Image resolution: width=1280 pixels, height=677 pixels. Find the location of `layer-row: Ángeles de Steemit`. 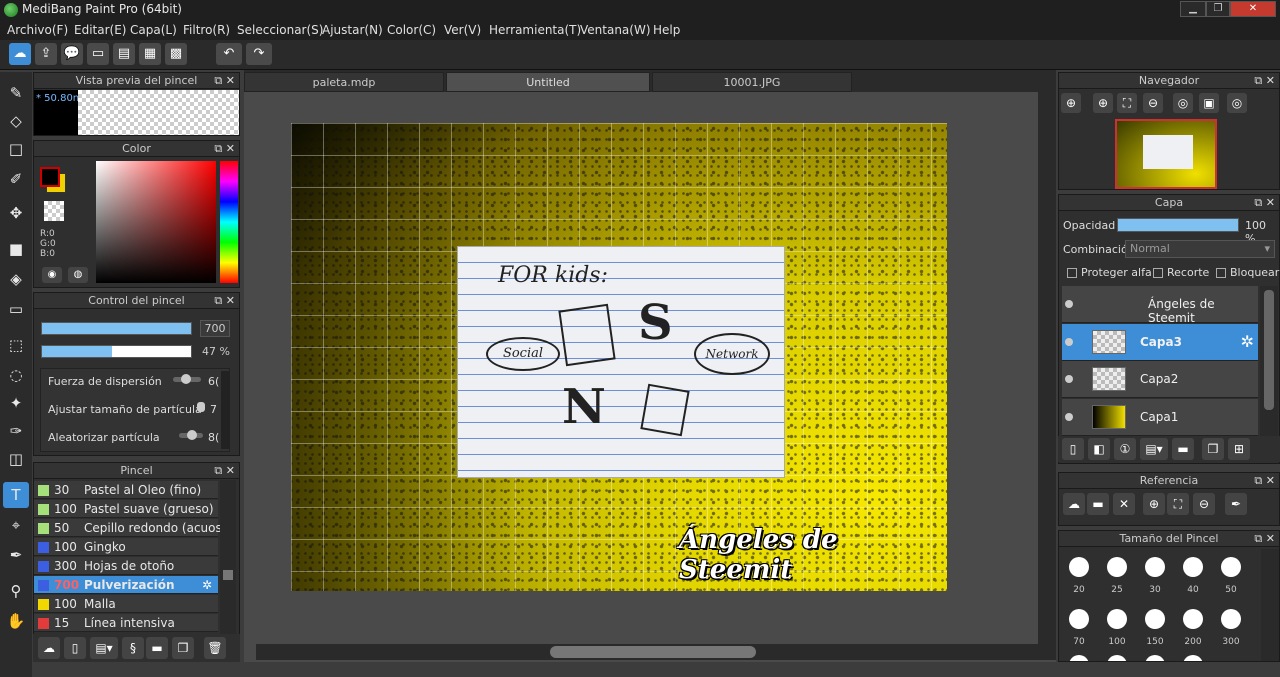

layer-row: Ángeles de Steemit is located at coordinates (1160, 305).